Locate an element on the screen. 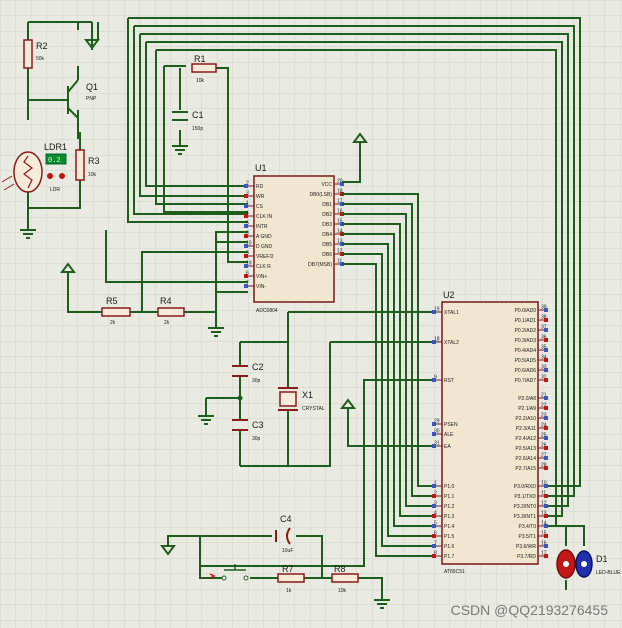  c1-ref: C1 is located at coordinates (198, 115).